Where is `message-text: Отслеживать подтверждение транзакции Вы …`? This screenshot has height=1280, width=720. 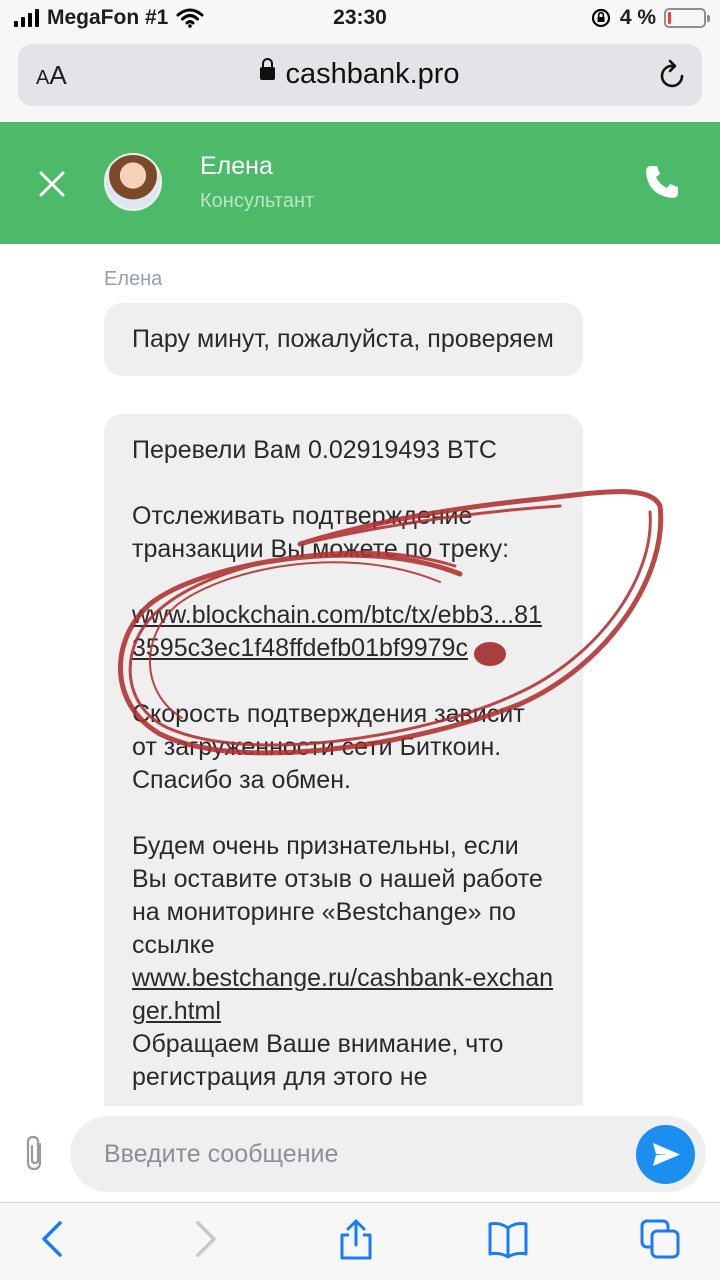 message-text: Отслеживать подтверждение транзакции Вы … is located at coordinates (321, 532).